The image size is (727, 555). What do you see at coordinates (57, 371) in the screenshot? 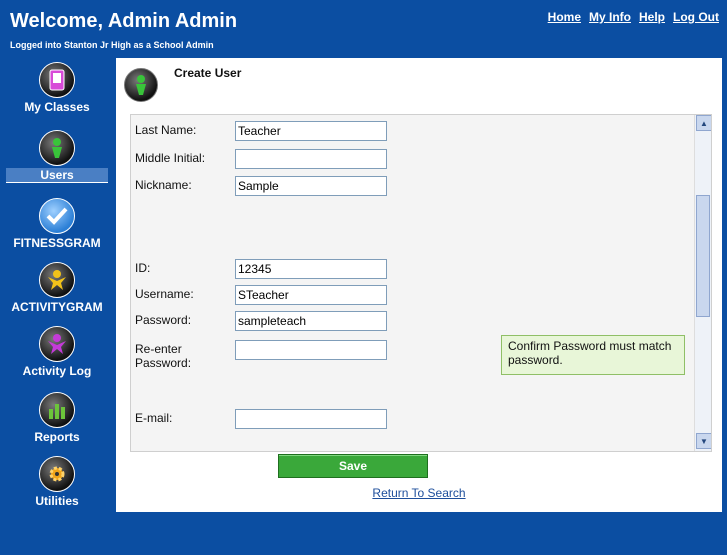
I see `sidebar-item-label: Activity Log` at bounding box center [57, 371].